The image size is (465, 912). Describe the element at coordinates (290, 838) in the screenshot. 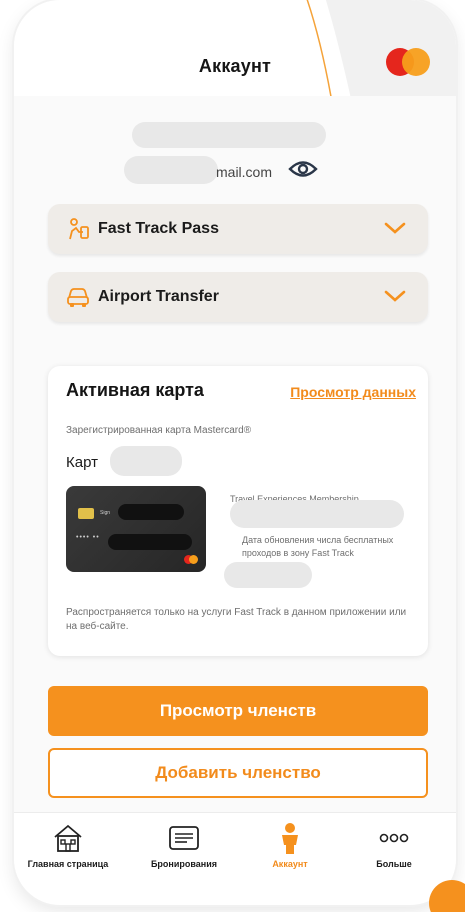

I see `account-person-icon` at that location.